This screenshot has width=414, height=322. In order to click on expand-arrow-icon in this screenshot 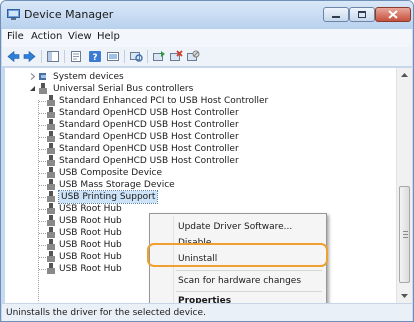, I will do `click(32, 76)`.